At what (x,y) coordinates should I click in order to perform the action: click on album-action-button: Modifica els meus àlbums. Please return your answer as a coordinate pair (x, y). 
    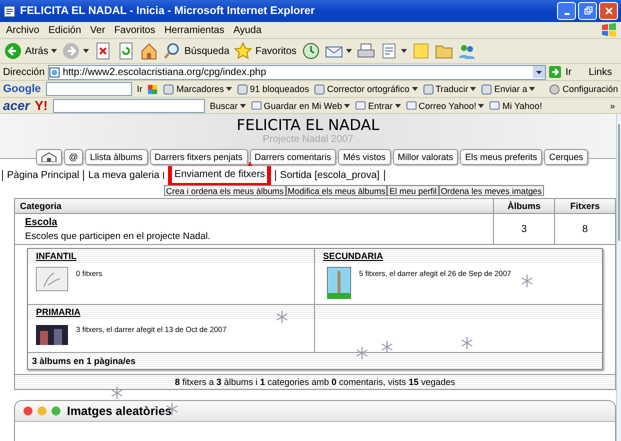
    Looking at the image, I should click on (337, 190).